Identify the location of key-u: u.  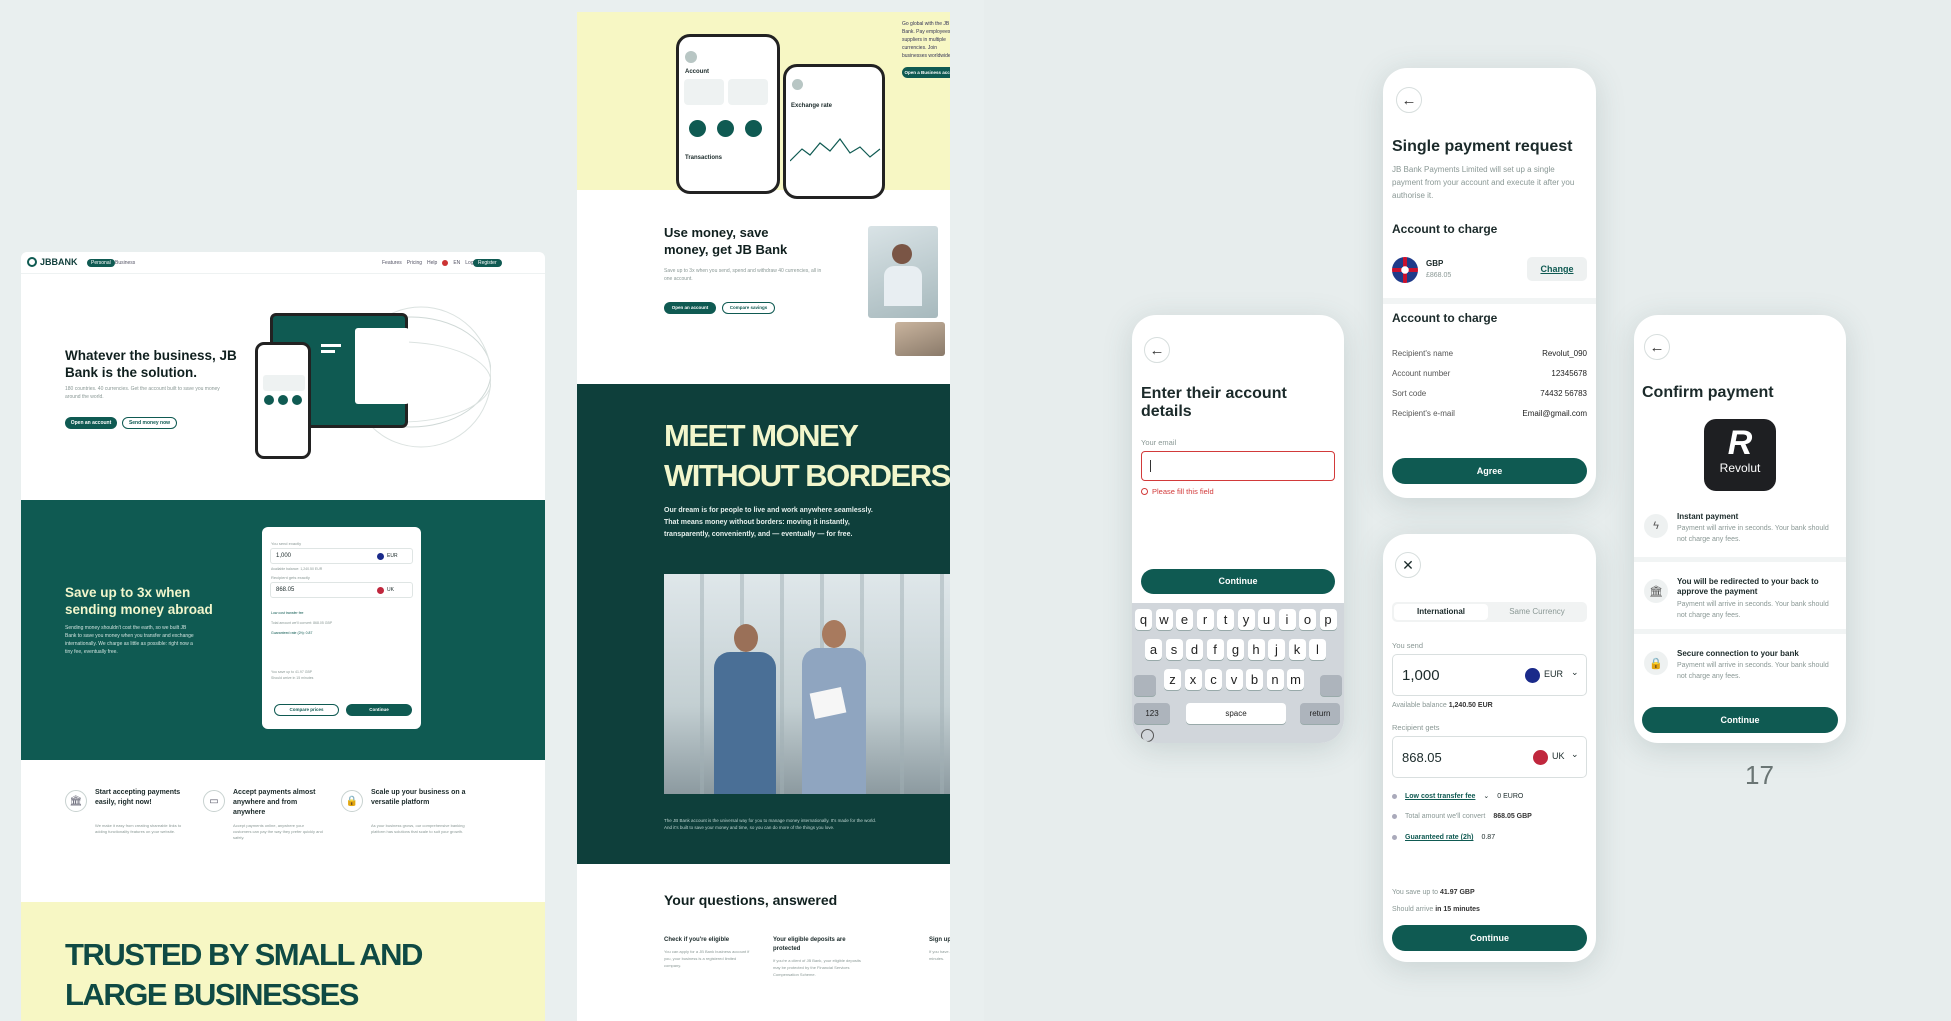
(1266, 619).